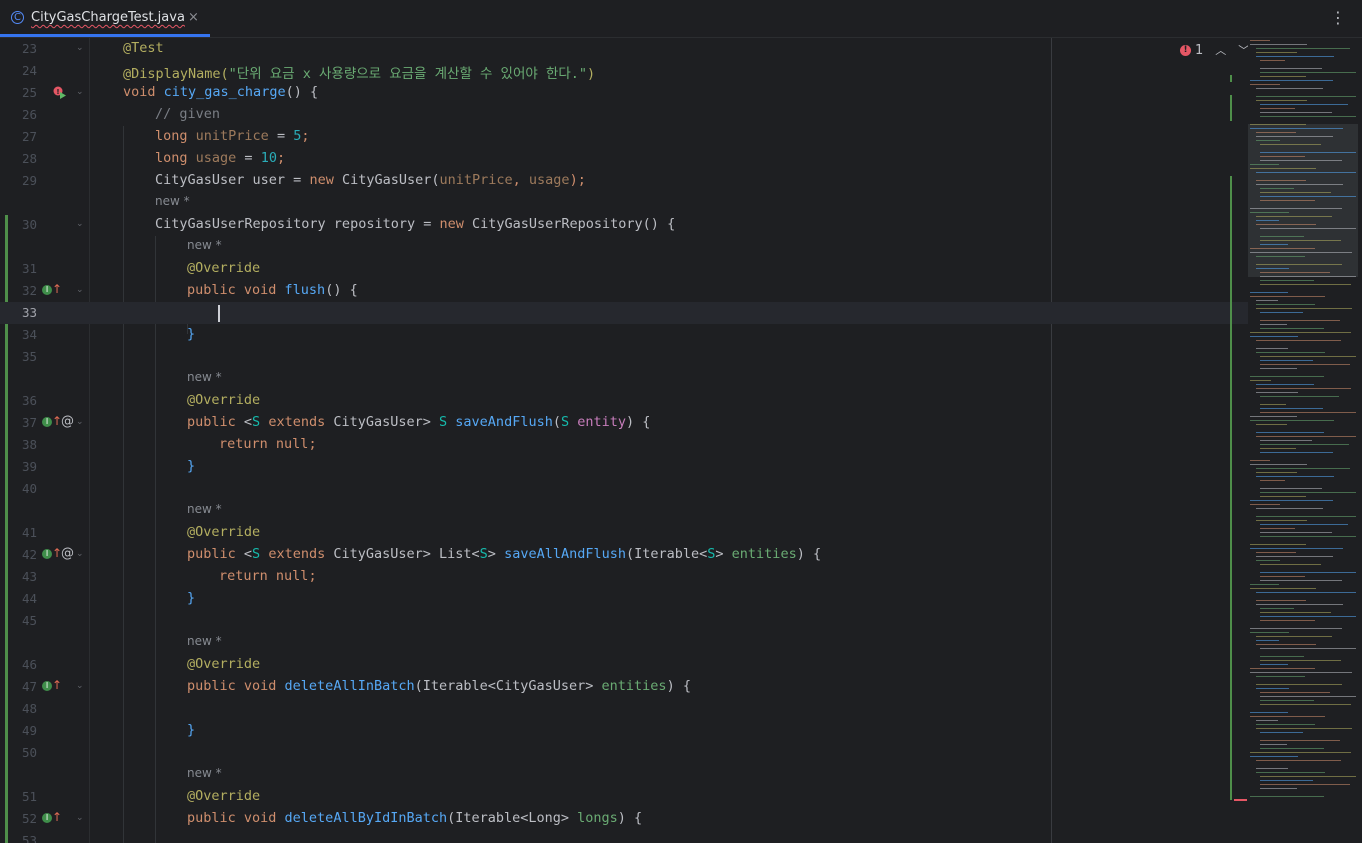 Image resolution: width=1362 pixels, height=843 pixels. What do you see at coordinates (624, 621) in the screenshot?
I see `code-line: 45` at bounding box center [624, 621].